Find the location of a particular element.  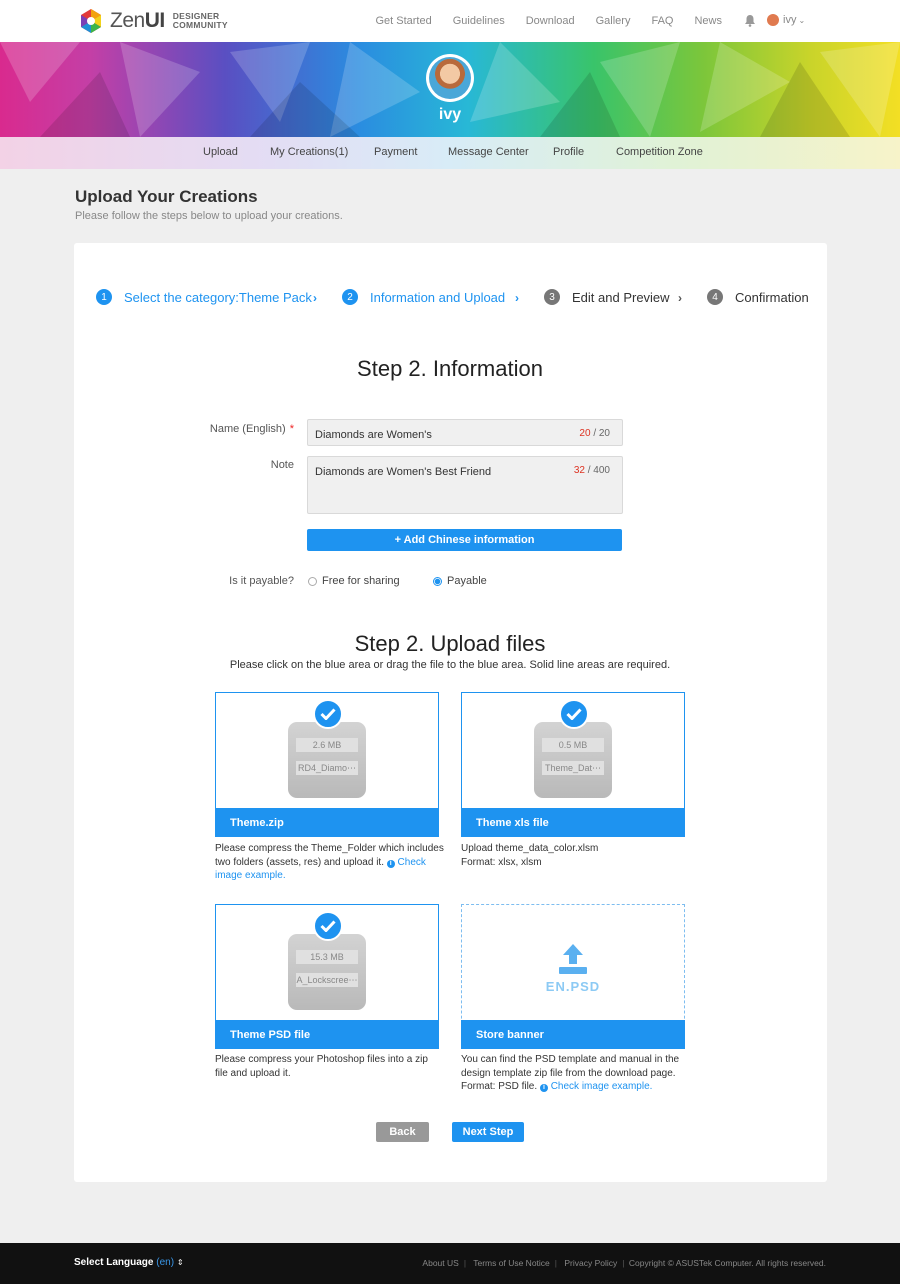

bell-icon is located at coordinates (750, 20).